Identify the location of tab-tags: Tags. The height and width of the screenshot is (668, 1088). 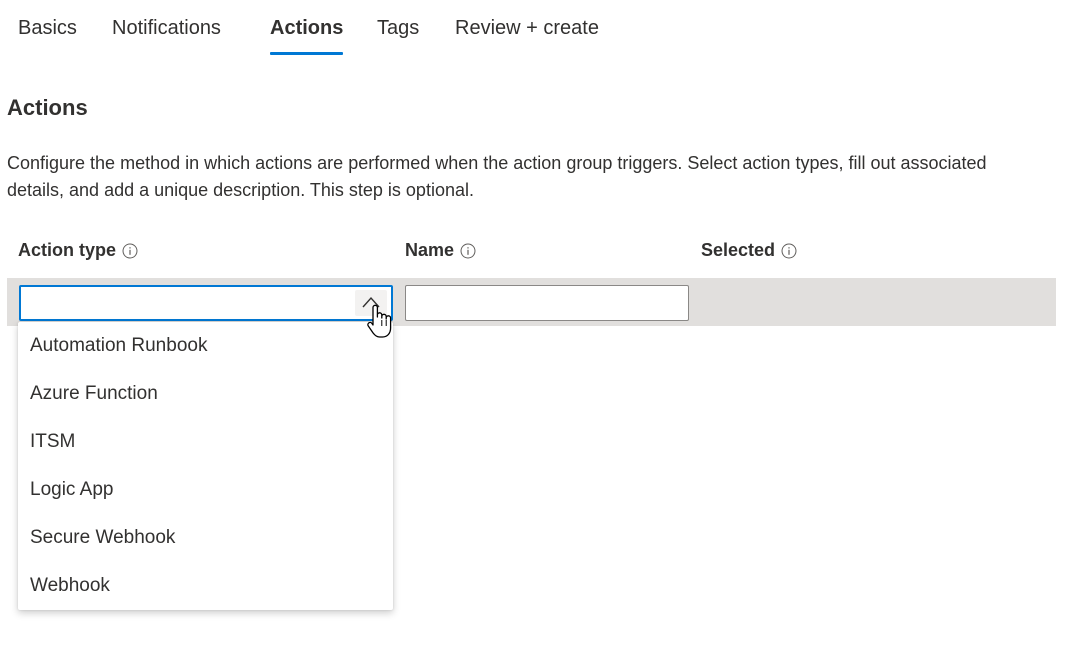
(398, 36).